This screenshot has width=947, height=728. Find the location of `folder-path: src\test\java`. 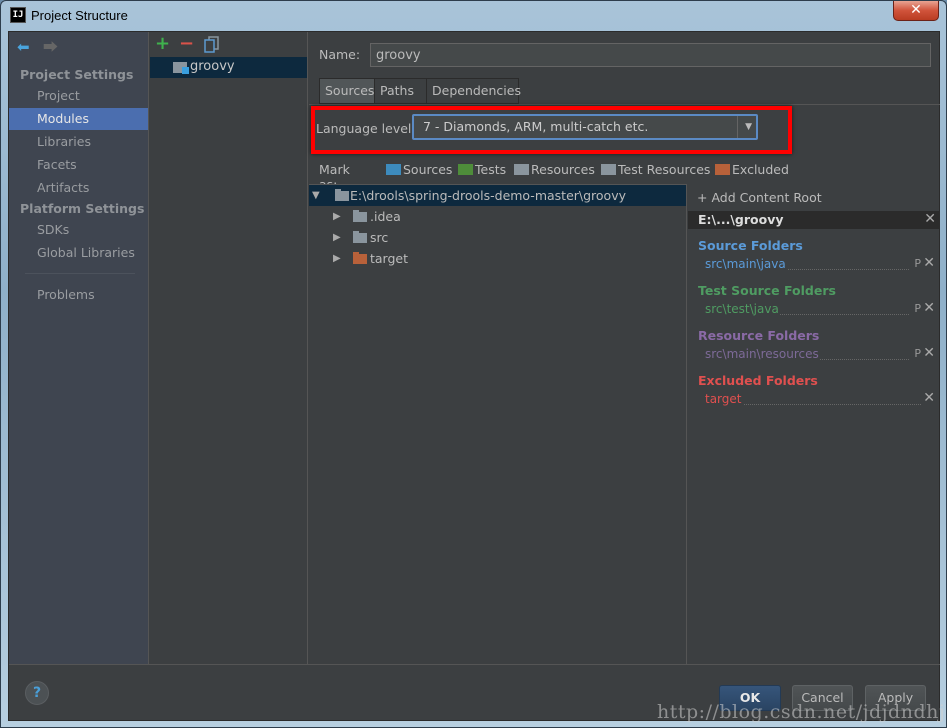

folder-path: src\test\java is located at coordinates (742, 309).